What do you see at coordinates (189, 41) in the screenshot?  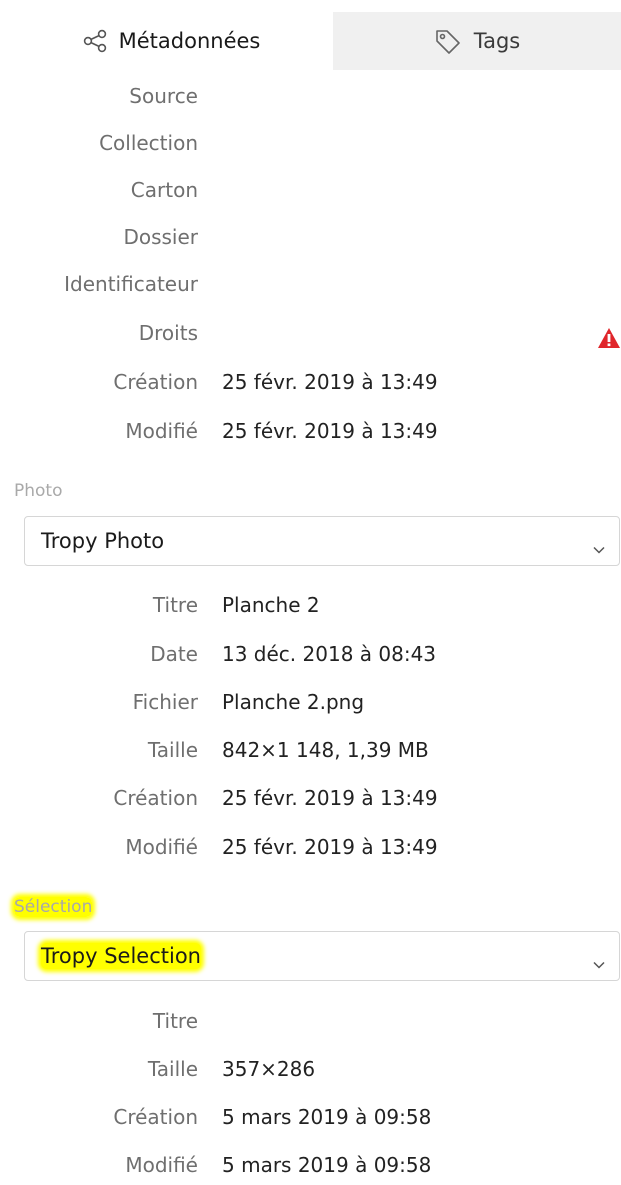 I see `tab-metadata-label: Métadonnées` at bounding box center [189, 41].